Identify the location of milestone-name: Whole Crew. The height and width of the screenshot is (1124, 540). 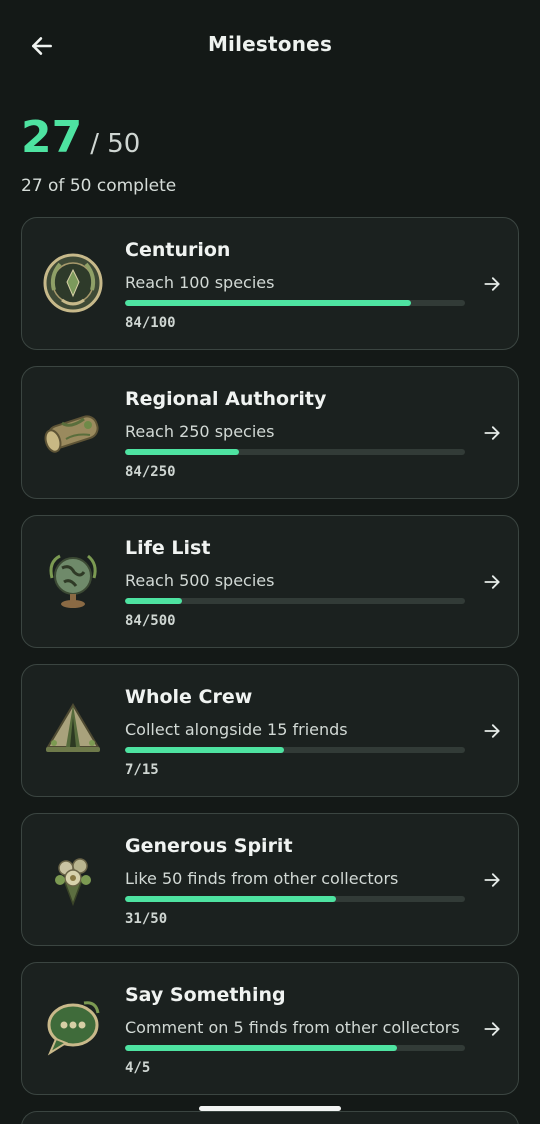
(189, 697).